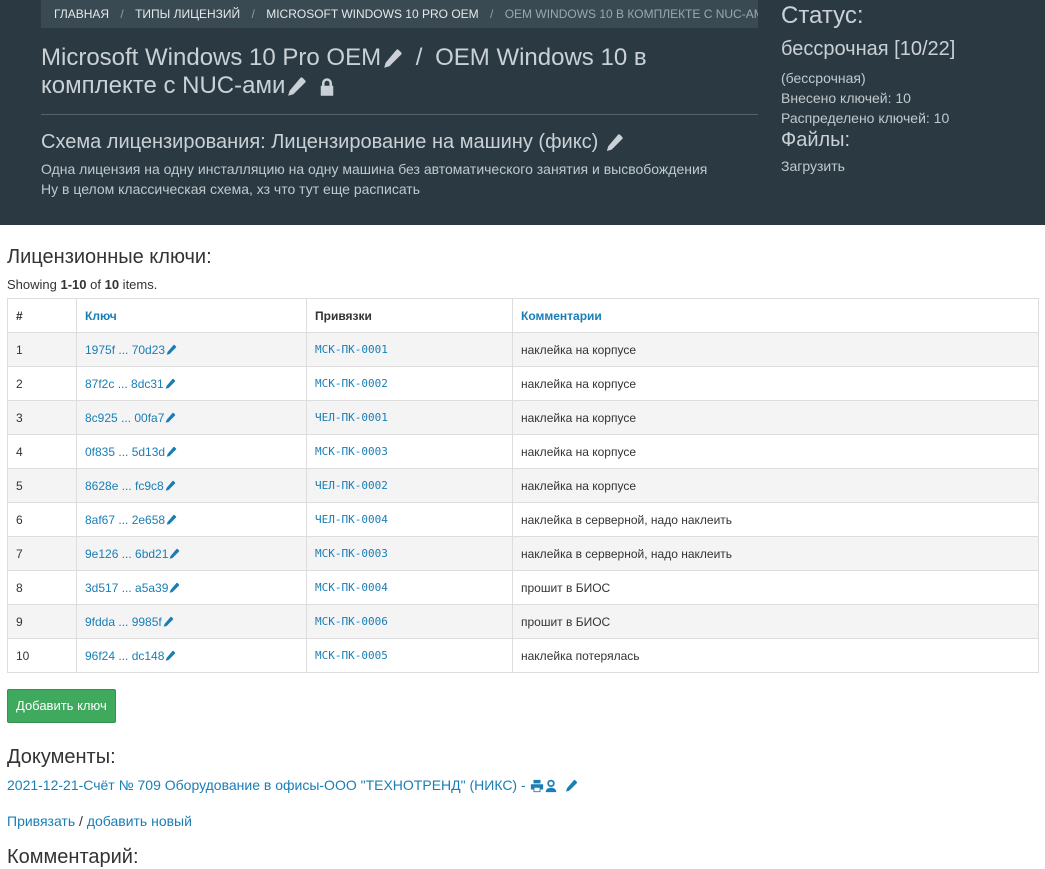  I want to click on files-heading: Файлы:, so click(816, 140).